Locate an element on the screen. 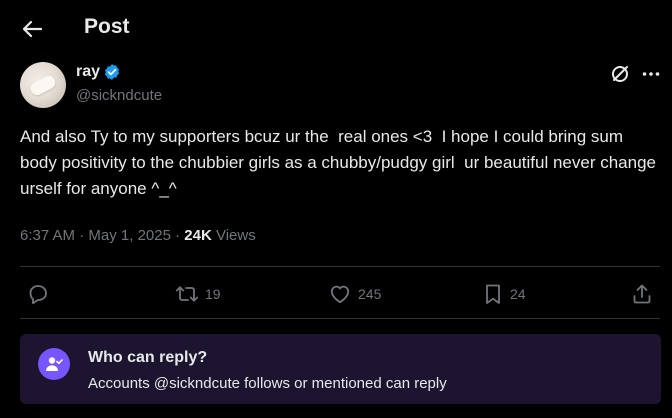 The width and height of the screenshot is (672, 418). user-check-icon is located at coordinates (54, 364).